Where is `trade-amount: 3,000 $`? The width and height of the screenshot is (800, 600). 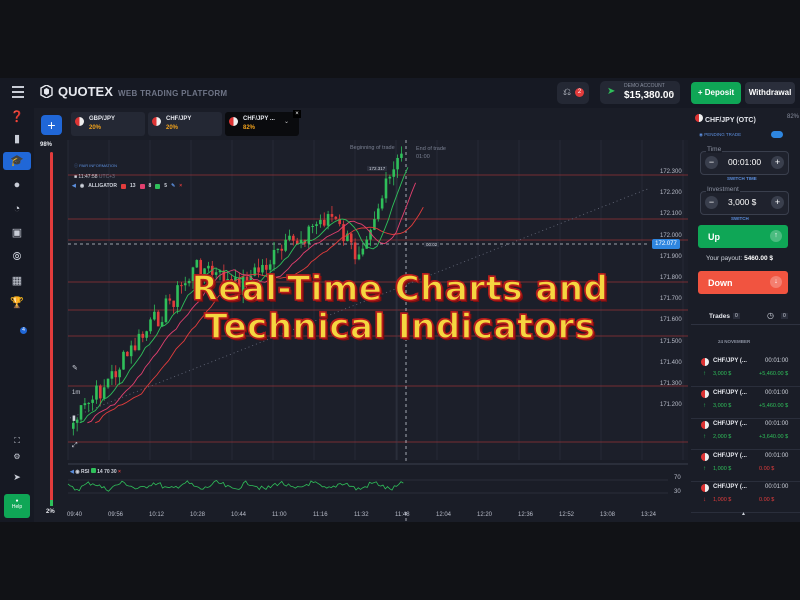 trade-amount: 3,000 $ is located at coordinates (722, 405).